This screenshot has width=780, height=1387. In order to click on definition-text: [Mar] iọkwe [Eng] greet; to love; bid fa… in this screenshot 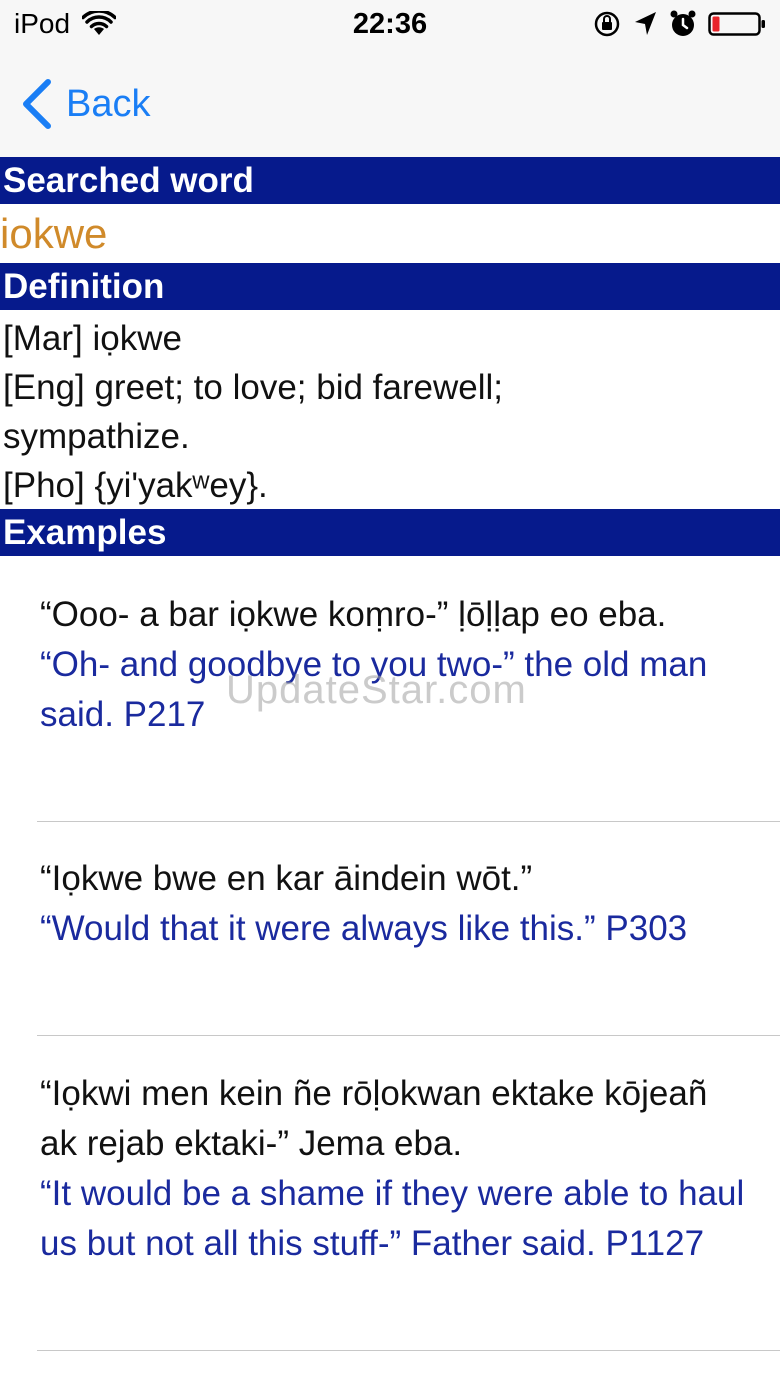, I will do `click(388, 412)`.